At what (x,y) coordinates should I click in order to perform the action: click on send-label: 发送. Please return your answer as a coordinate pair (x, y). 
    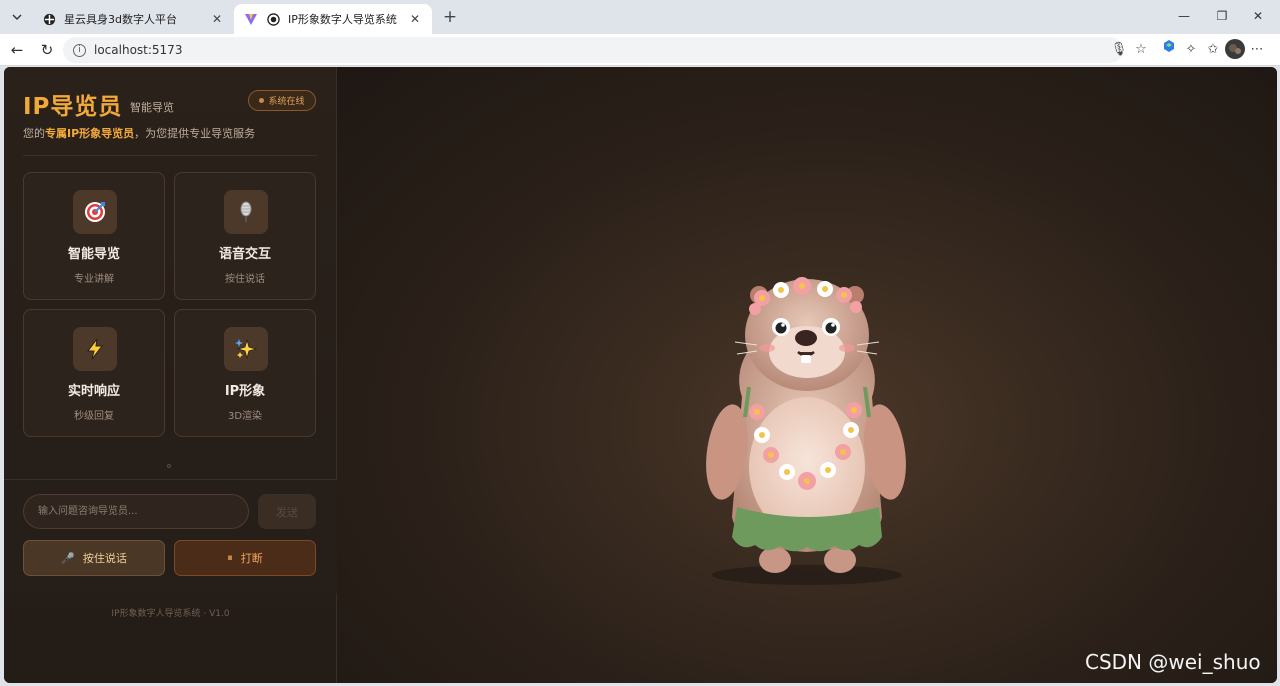
    Looking at the image, I should click on (287, 512).